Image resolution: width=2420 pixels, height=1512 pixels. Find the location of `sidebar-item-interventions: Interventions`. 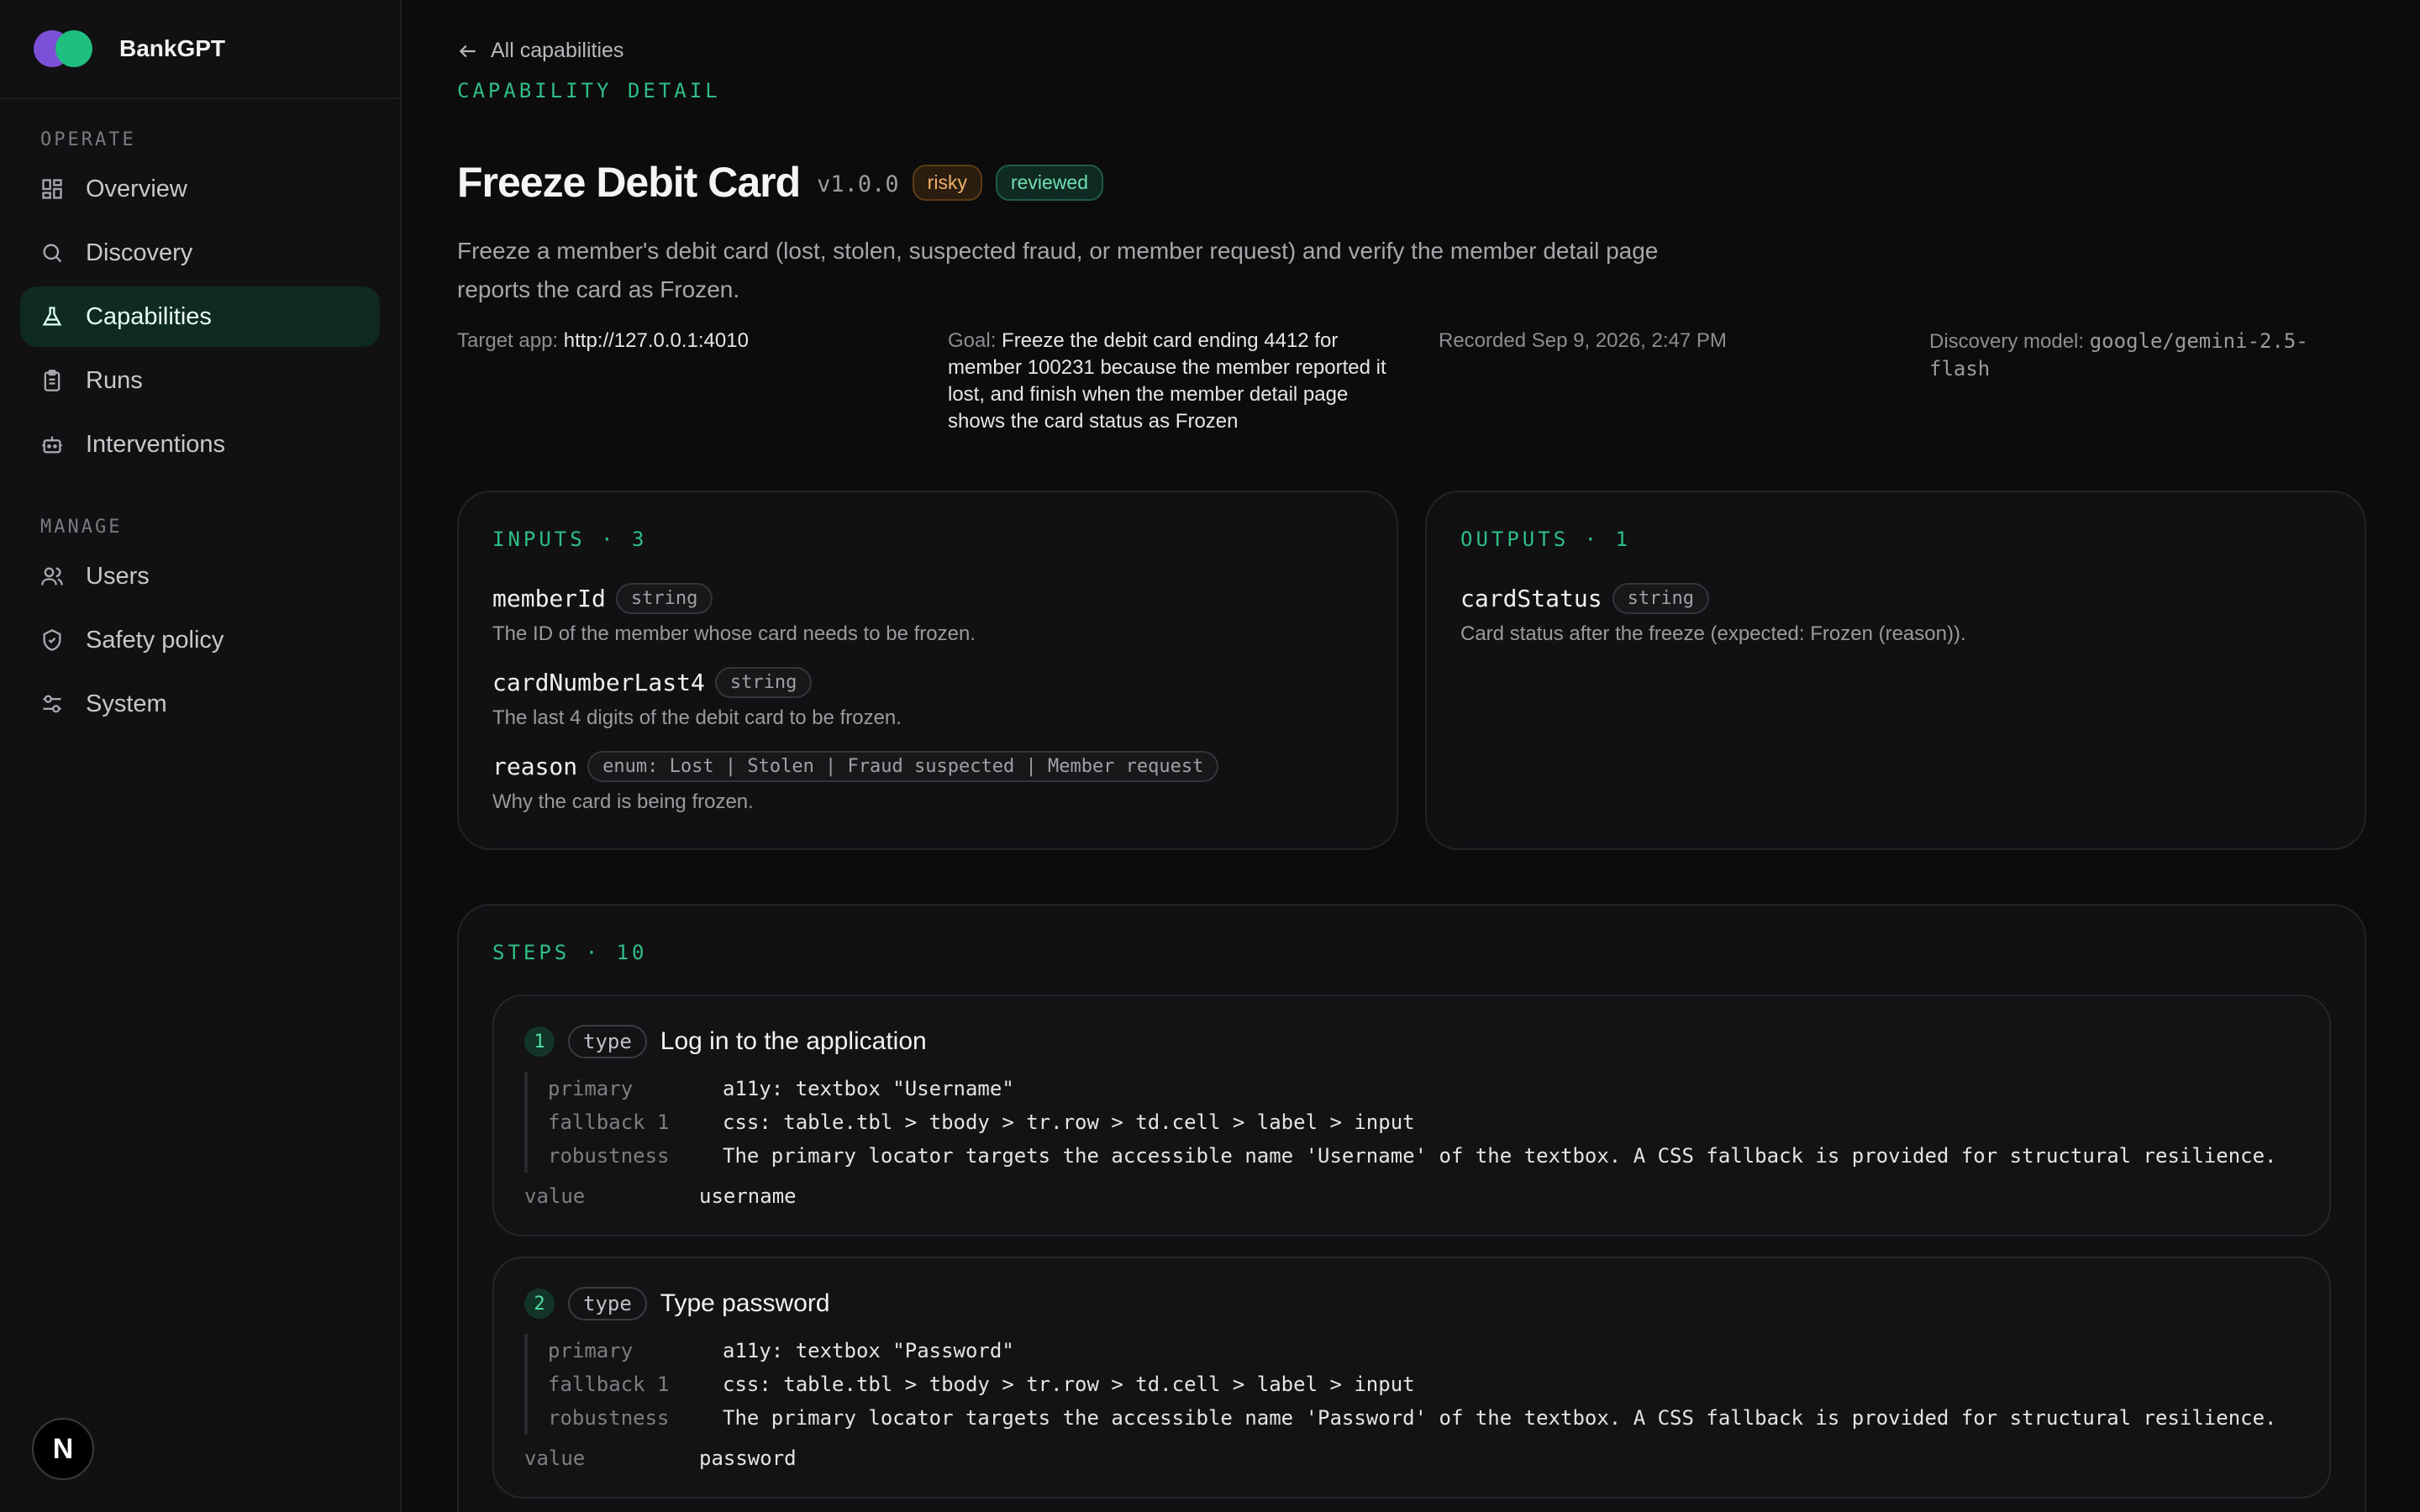

sidebar-item-interventions: Interventions is located at coordinates (200, 444).